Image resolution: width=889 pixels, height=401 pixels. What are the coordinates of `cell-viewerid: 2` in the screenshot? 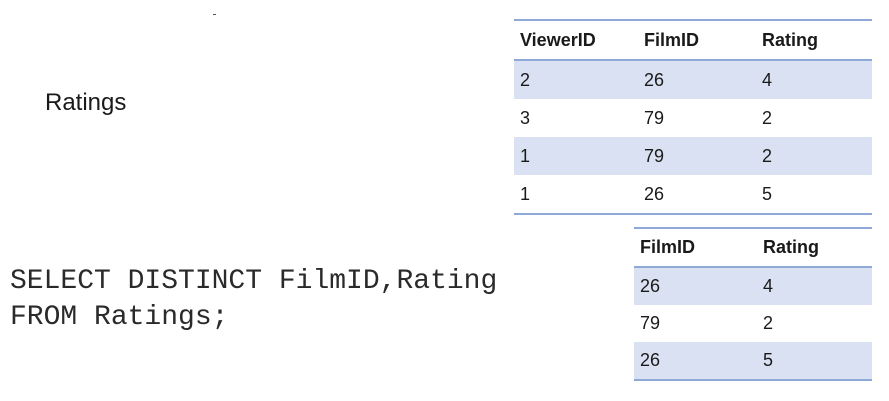 It's located at (576, 79).